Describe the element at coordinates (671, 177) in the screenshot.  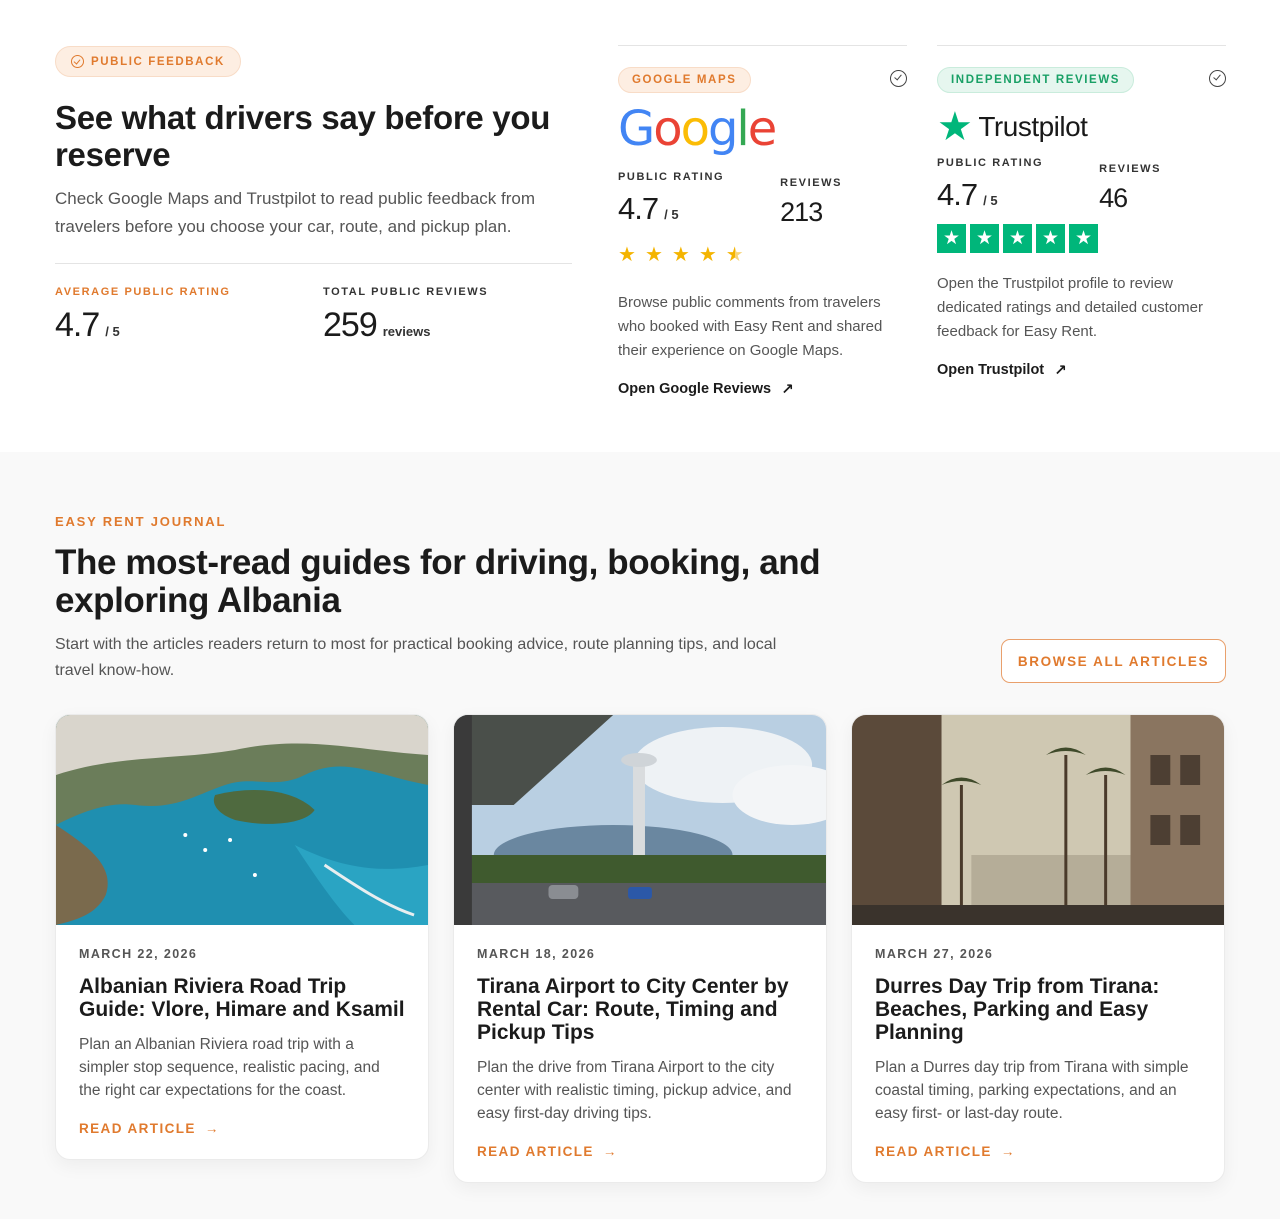
I see `google-rating-label: PUBLIC RATING` at that location.